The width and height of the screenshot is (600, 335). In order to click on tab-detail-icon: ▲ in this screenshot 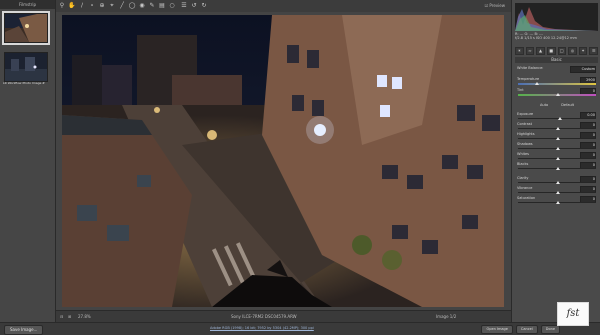, I will do `click(540, 51)`.